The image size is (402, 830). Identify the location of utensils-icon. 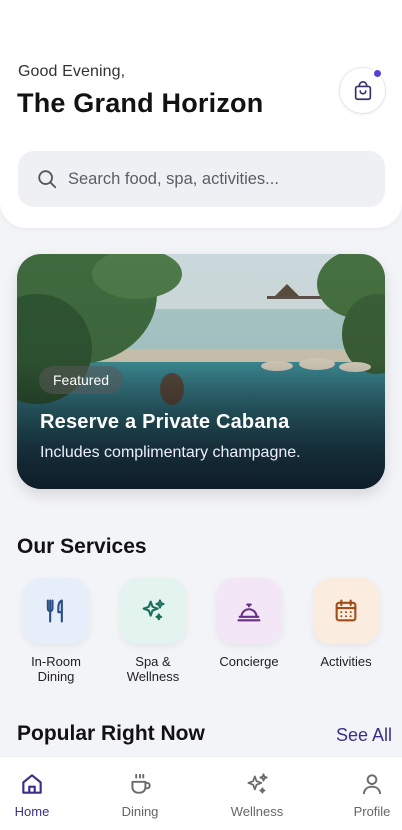
(54, 611).